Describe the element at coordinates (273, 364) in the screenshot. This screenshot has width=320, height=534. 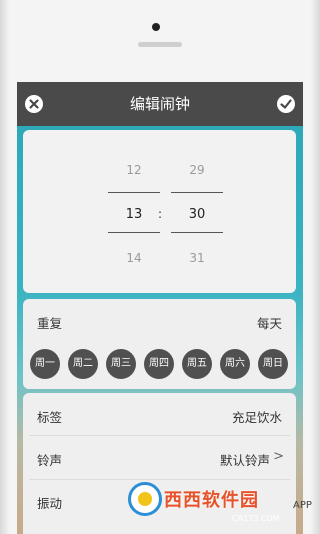
I see `day-button-sun: 周日` at that location.